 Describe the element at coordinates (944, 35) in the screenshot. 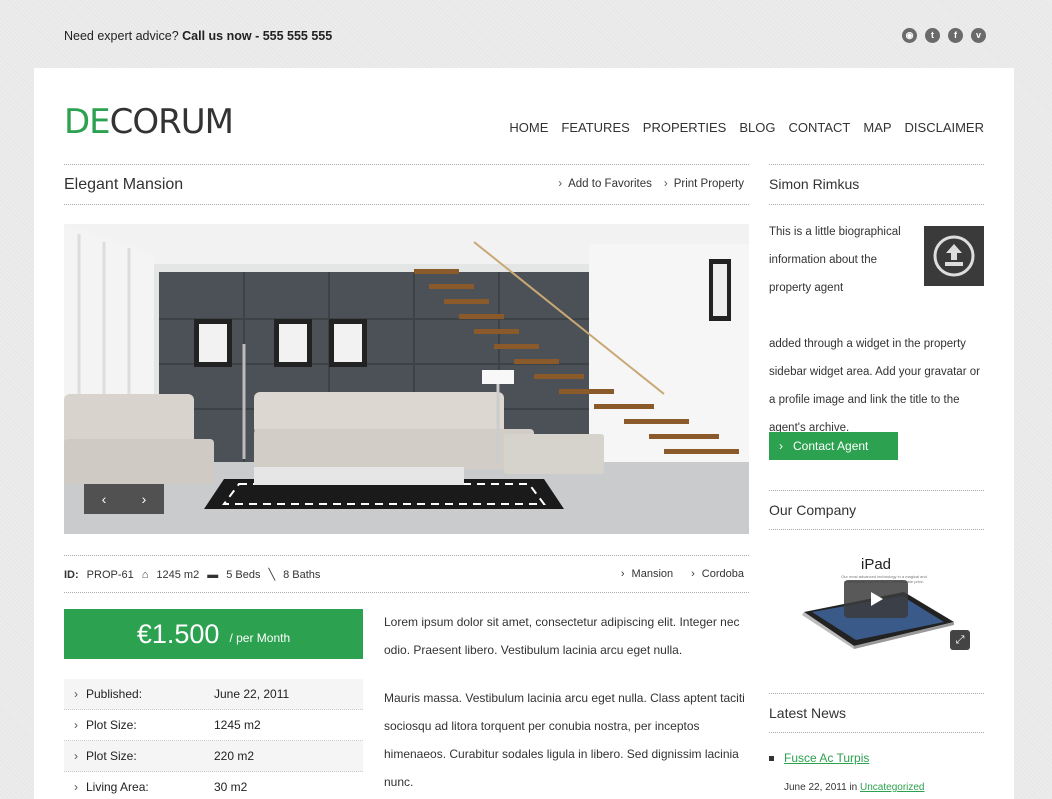

I see `social-links: ◉ t f v` at that location.